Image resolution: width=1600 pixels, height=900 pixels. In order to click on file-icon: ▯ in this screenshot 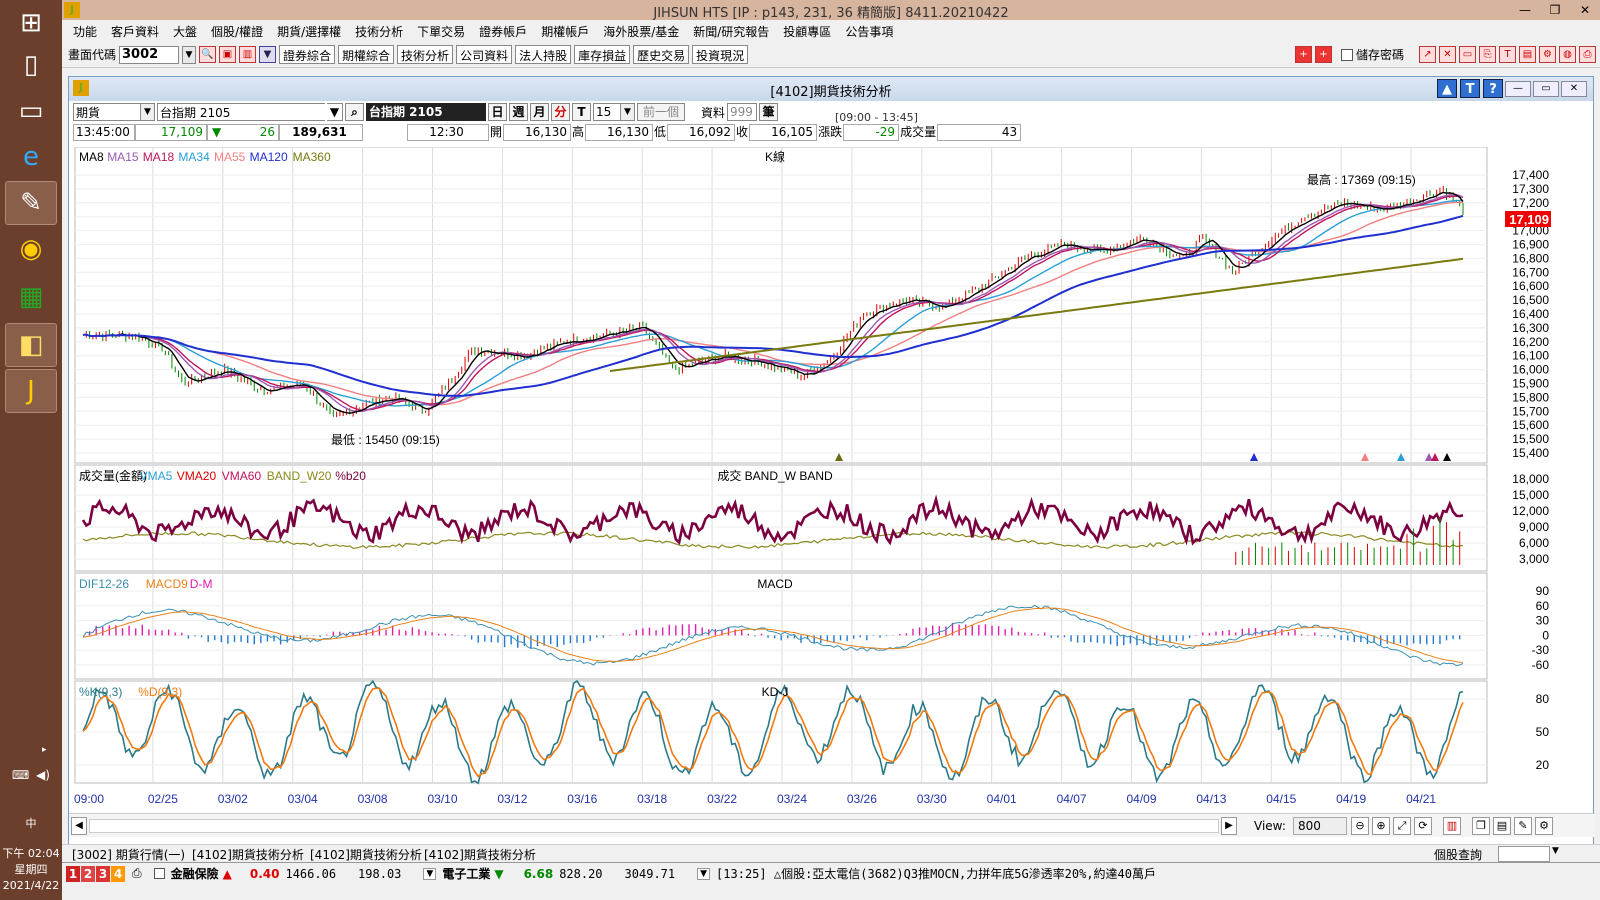, I will do `click(31, 65)`.